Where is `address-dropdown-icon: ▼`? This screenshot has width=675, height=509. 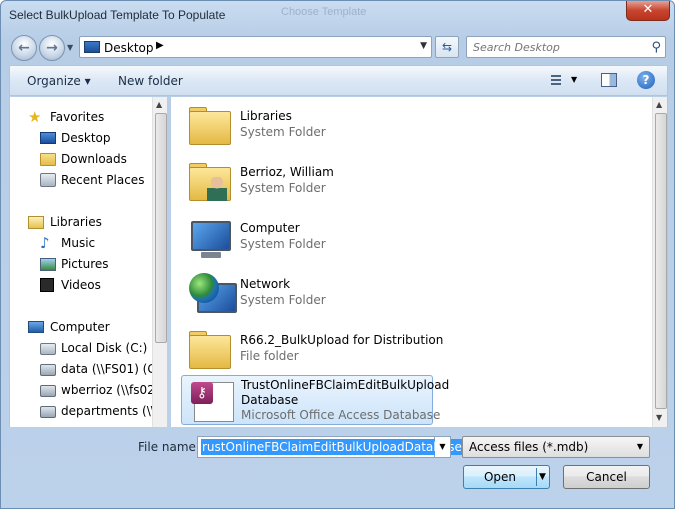 address-dropdown-icon: ▼ is located at coordinates (423, 46).